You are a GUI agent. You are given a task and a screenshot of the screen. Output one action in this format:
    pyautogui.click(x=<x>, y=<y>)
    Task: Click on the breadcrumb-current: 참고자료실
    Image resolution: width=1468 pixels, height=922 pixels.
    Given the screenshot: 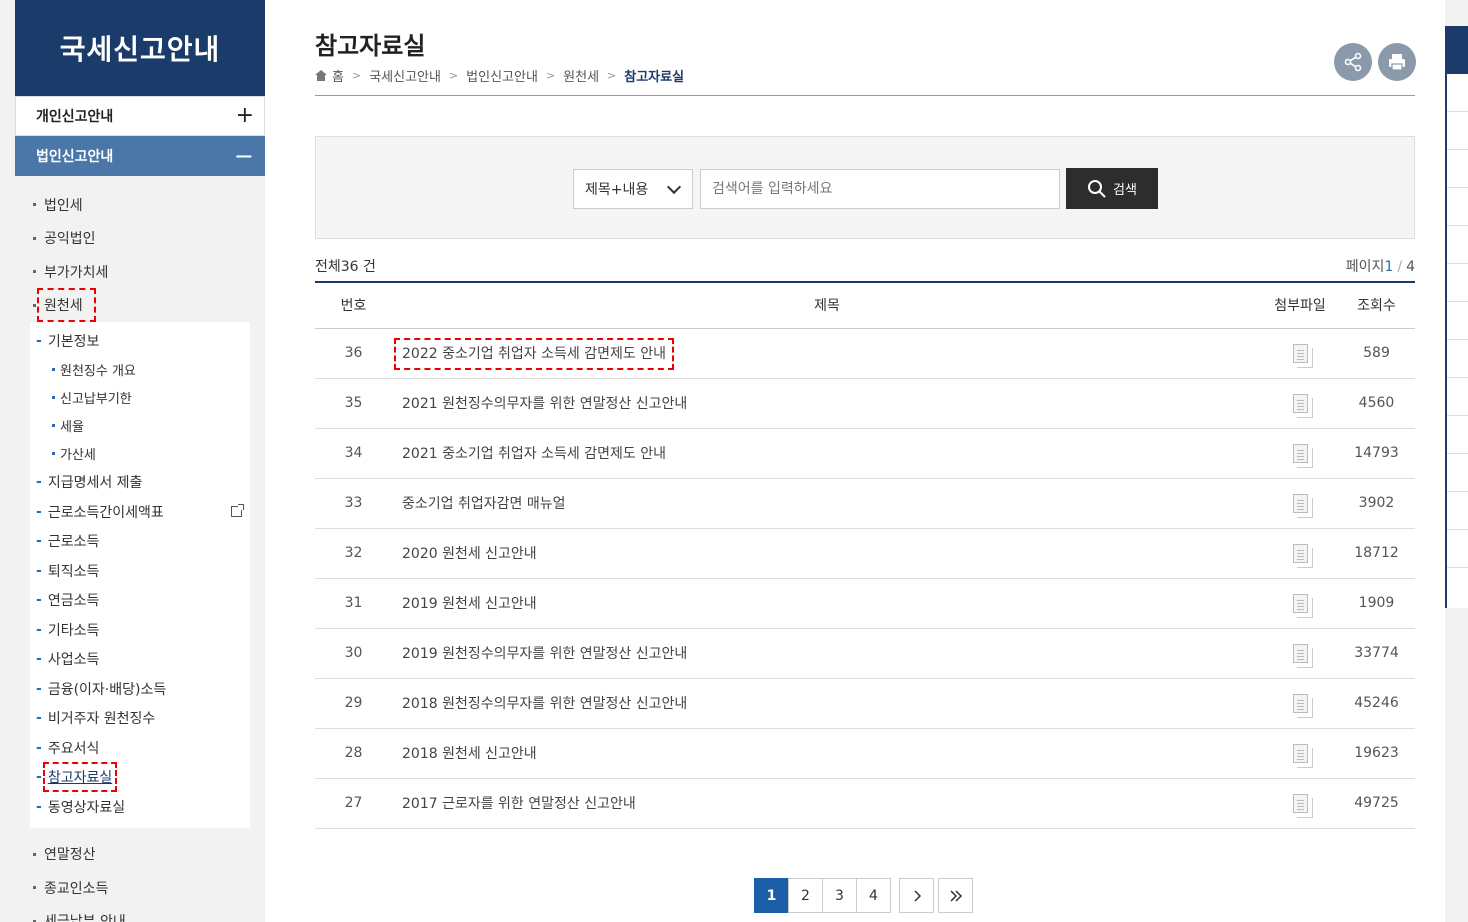 What is the action you would take?
    pyautogui.click(x=654, y=75)
    